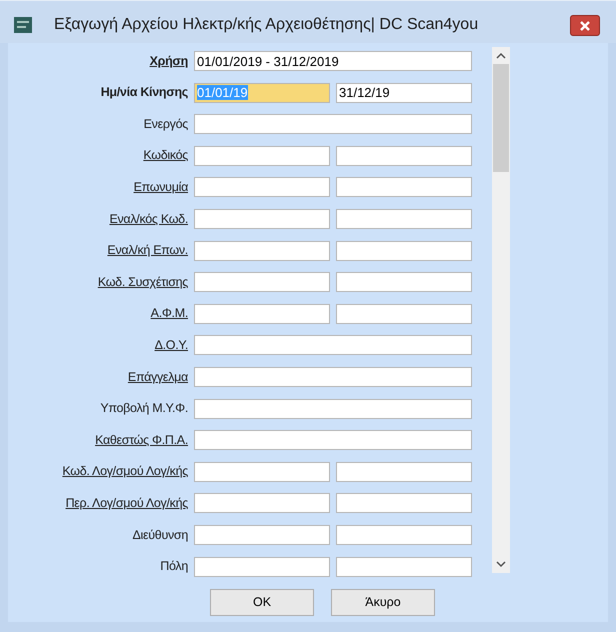 The width and height of the screenshot is (616, 632). I want to click on field-label: Εναλ/κός Κωδ., so click(148, 219).